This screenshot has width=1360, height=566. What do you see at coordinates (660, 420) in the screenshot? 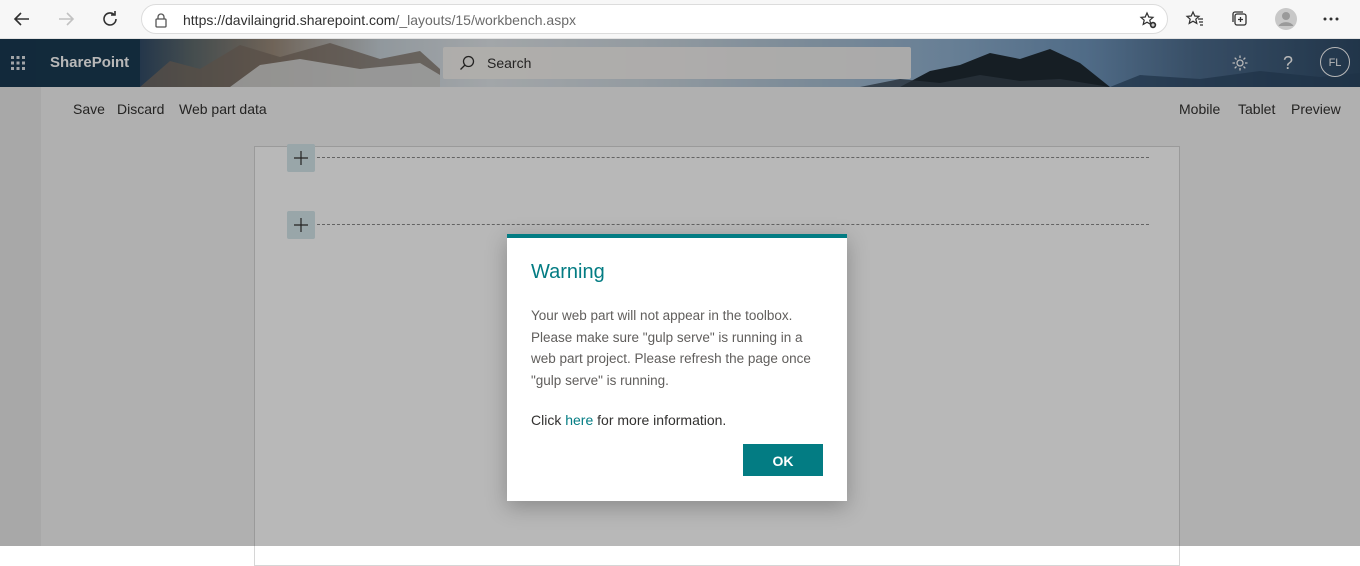
I see `info-suffix: for more information.` at bounding box center [660, 420].